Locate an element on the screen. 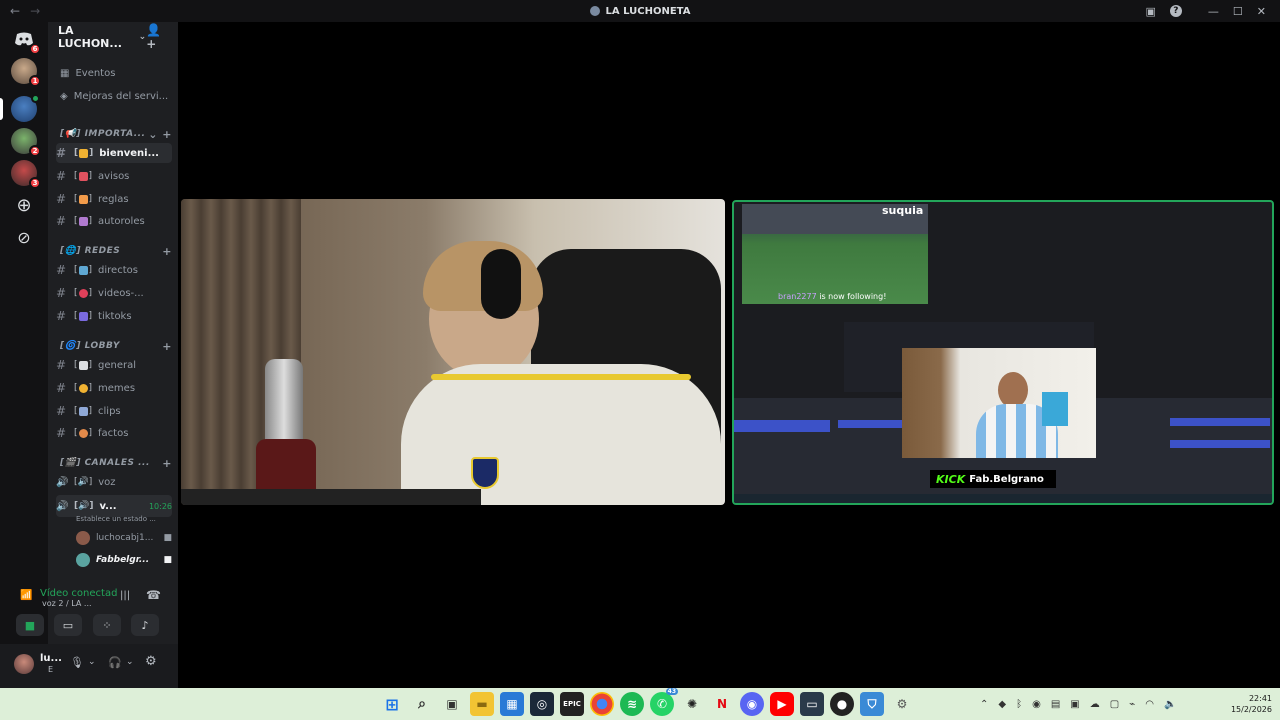  channel-label: memes is located at coordinates (117, 388).